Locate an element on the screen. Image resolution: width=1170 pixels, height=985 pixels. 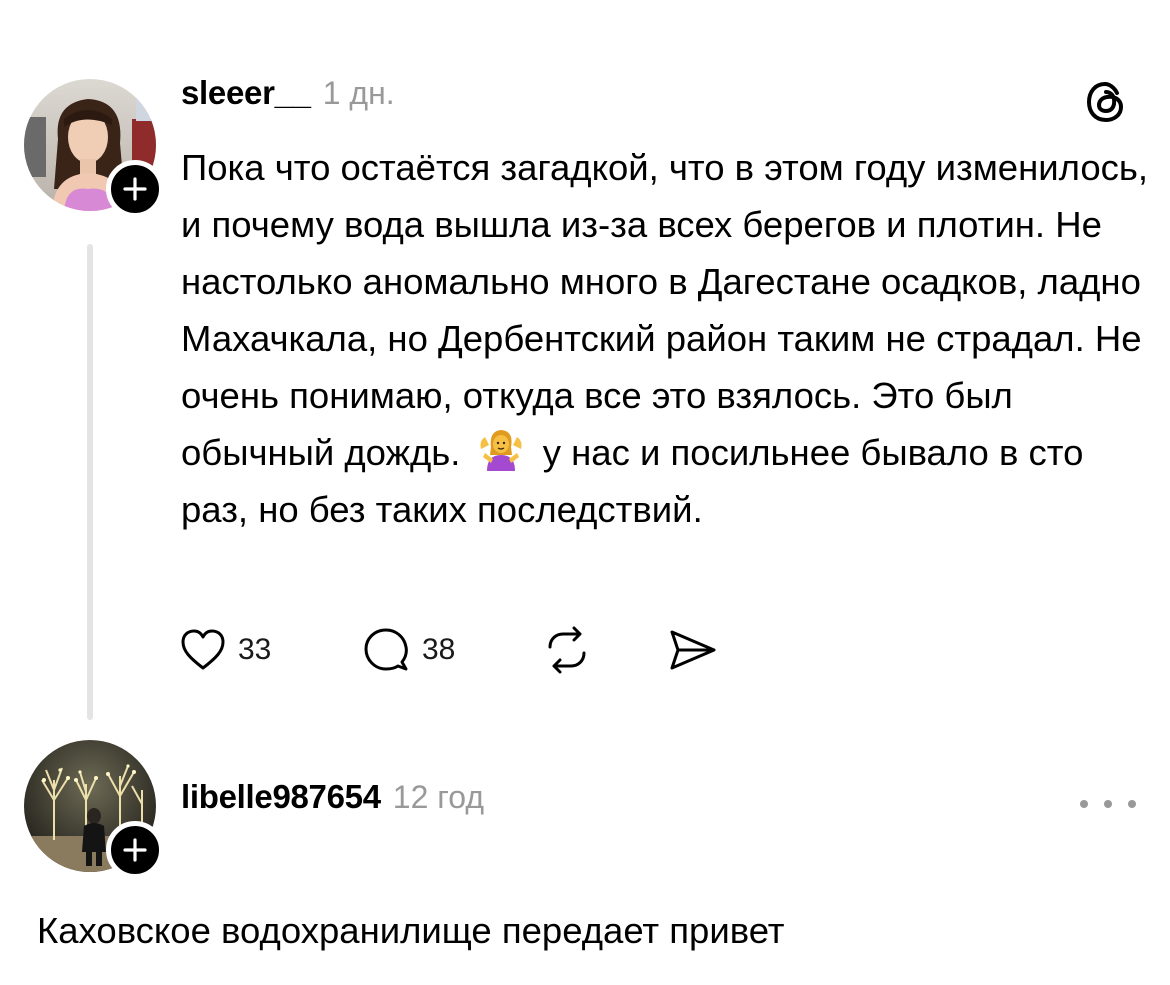
share-icon is located at coordinates (693, 650).